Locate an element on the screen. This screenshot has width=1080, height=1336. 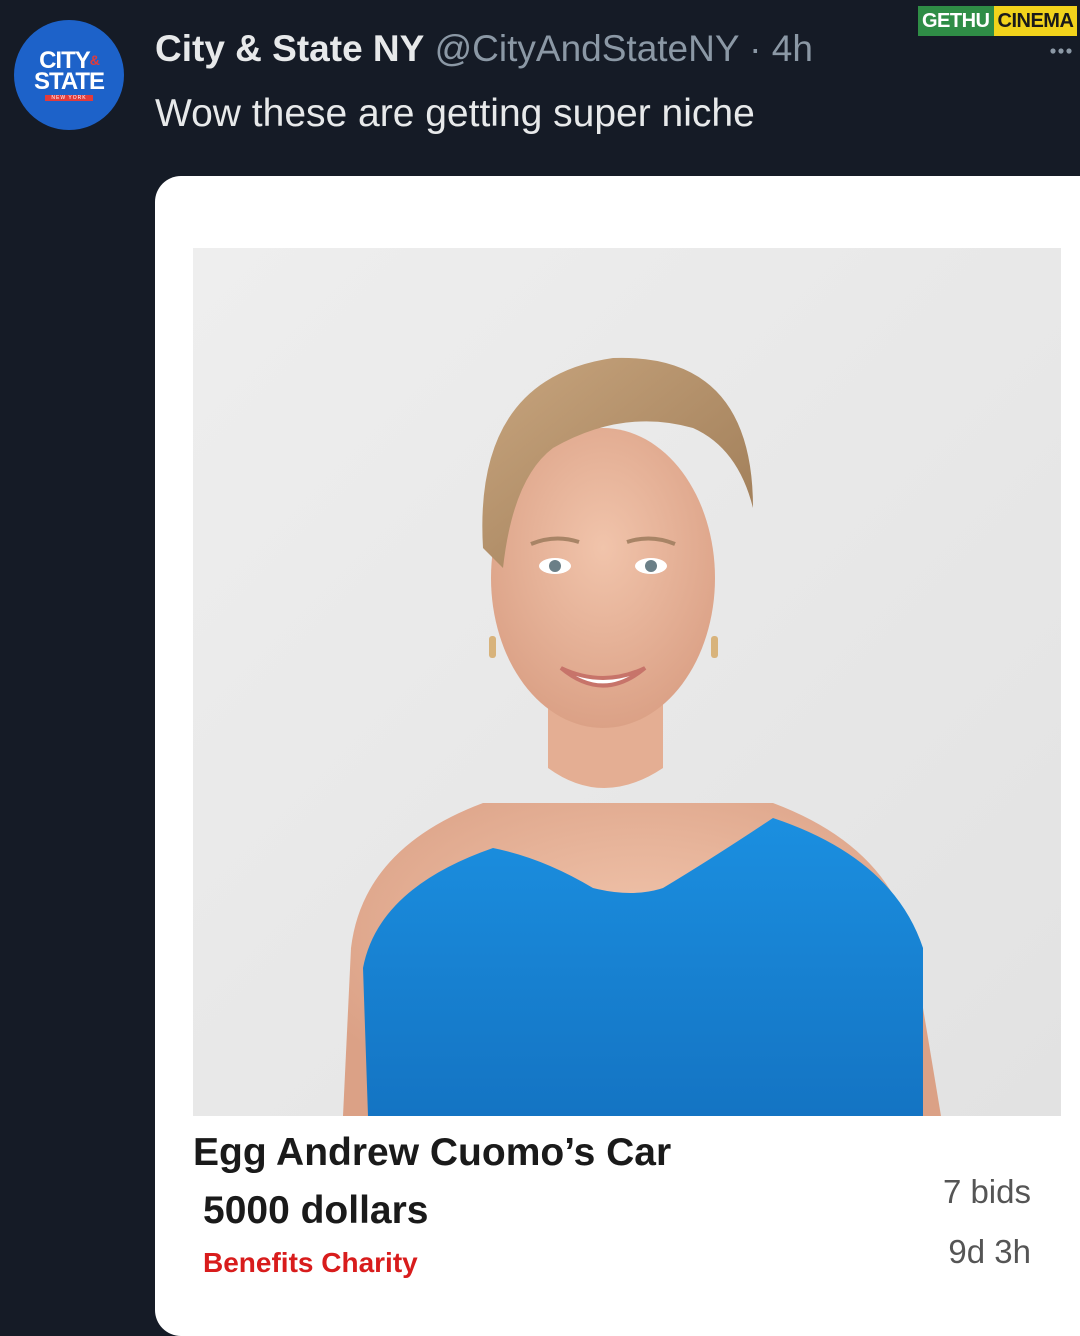
charity-badge: Benefits Charity is located at coordinates (310, 1262).